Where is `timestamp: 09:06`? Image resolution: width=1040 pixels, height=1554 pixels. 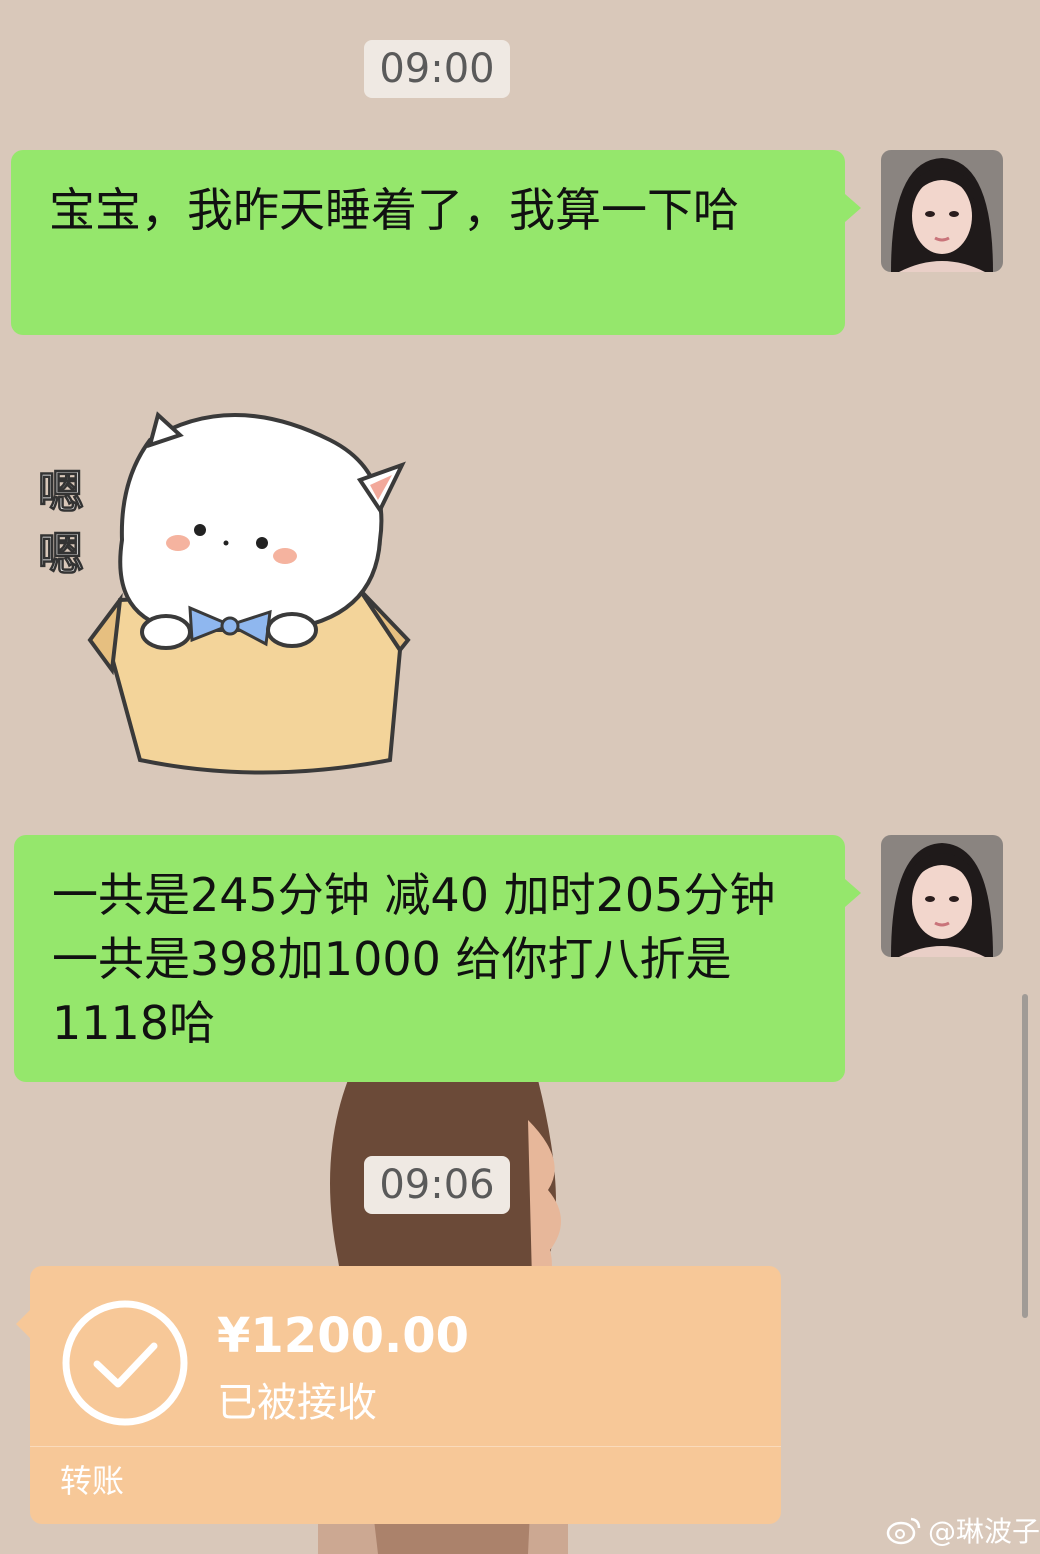
timestamp: 09:06 is located at coordinates (437, 1185).